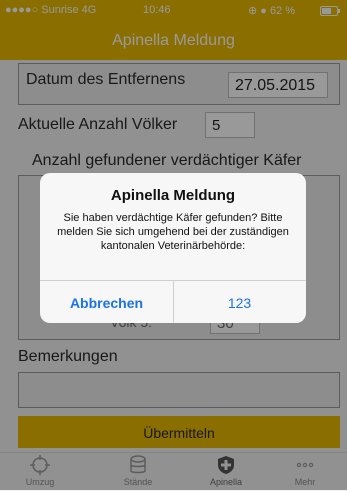 The height and width of the screenshot is (491, 347). I want to click on alert-actions: Abbrechen 123, so click(173, 301).